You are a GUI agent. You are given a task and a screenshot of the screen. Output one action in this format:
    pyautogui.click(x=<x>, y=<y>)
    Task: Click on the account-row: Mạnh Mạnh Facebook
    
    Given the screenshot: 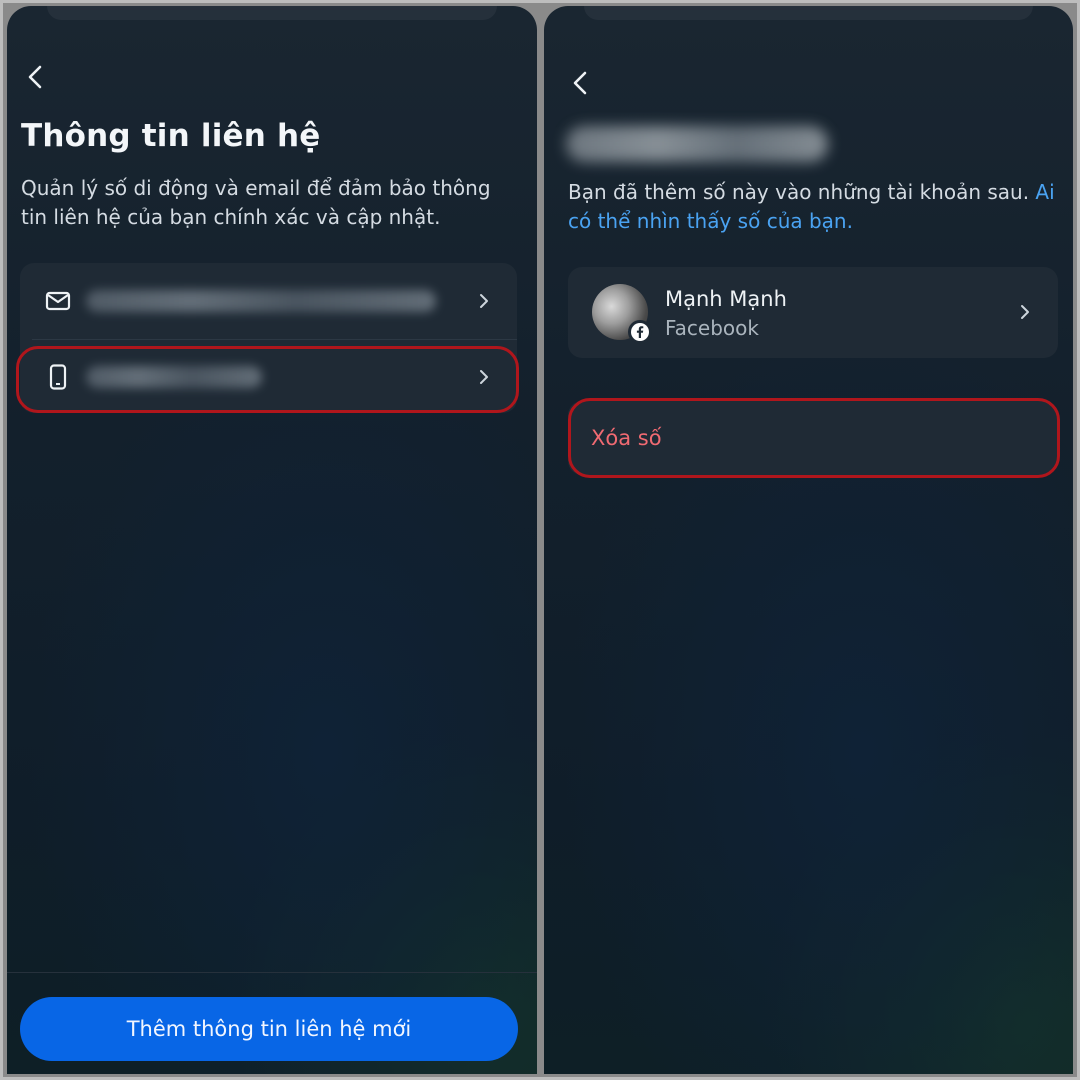 What is the action you would take?
    pyautogui.click(x=813, y=312)
    